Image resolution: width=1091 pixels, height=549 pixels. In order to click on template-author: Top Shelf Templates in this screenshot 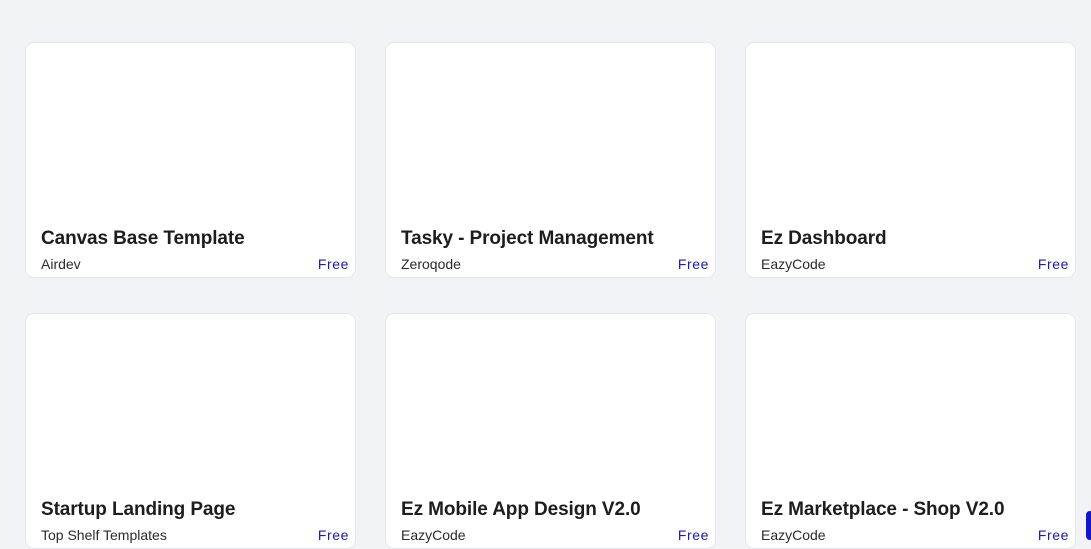, I will do `click(104, 535)`.